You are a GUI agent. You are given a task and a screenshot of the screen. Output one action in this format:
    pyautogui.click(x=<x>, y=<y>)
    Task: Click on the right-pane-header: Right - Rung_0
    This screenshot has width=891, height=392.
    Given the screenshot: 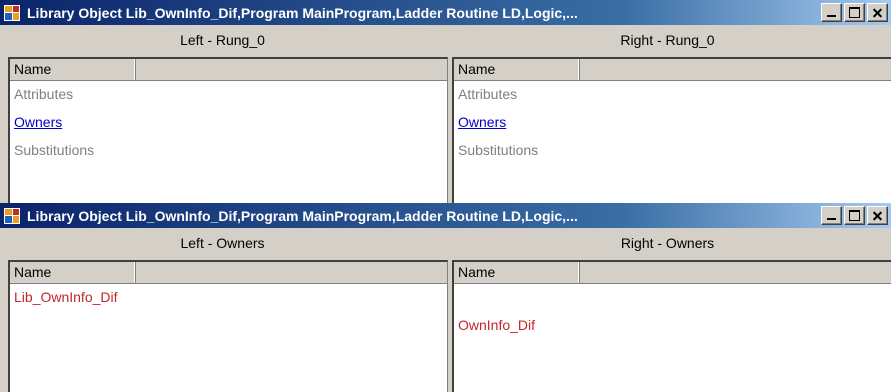 What is the action you would take?
    pyautogui.click(x=667, y=40)
    